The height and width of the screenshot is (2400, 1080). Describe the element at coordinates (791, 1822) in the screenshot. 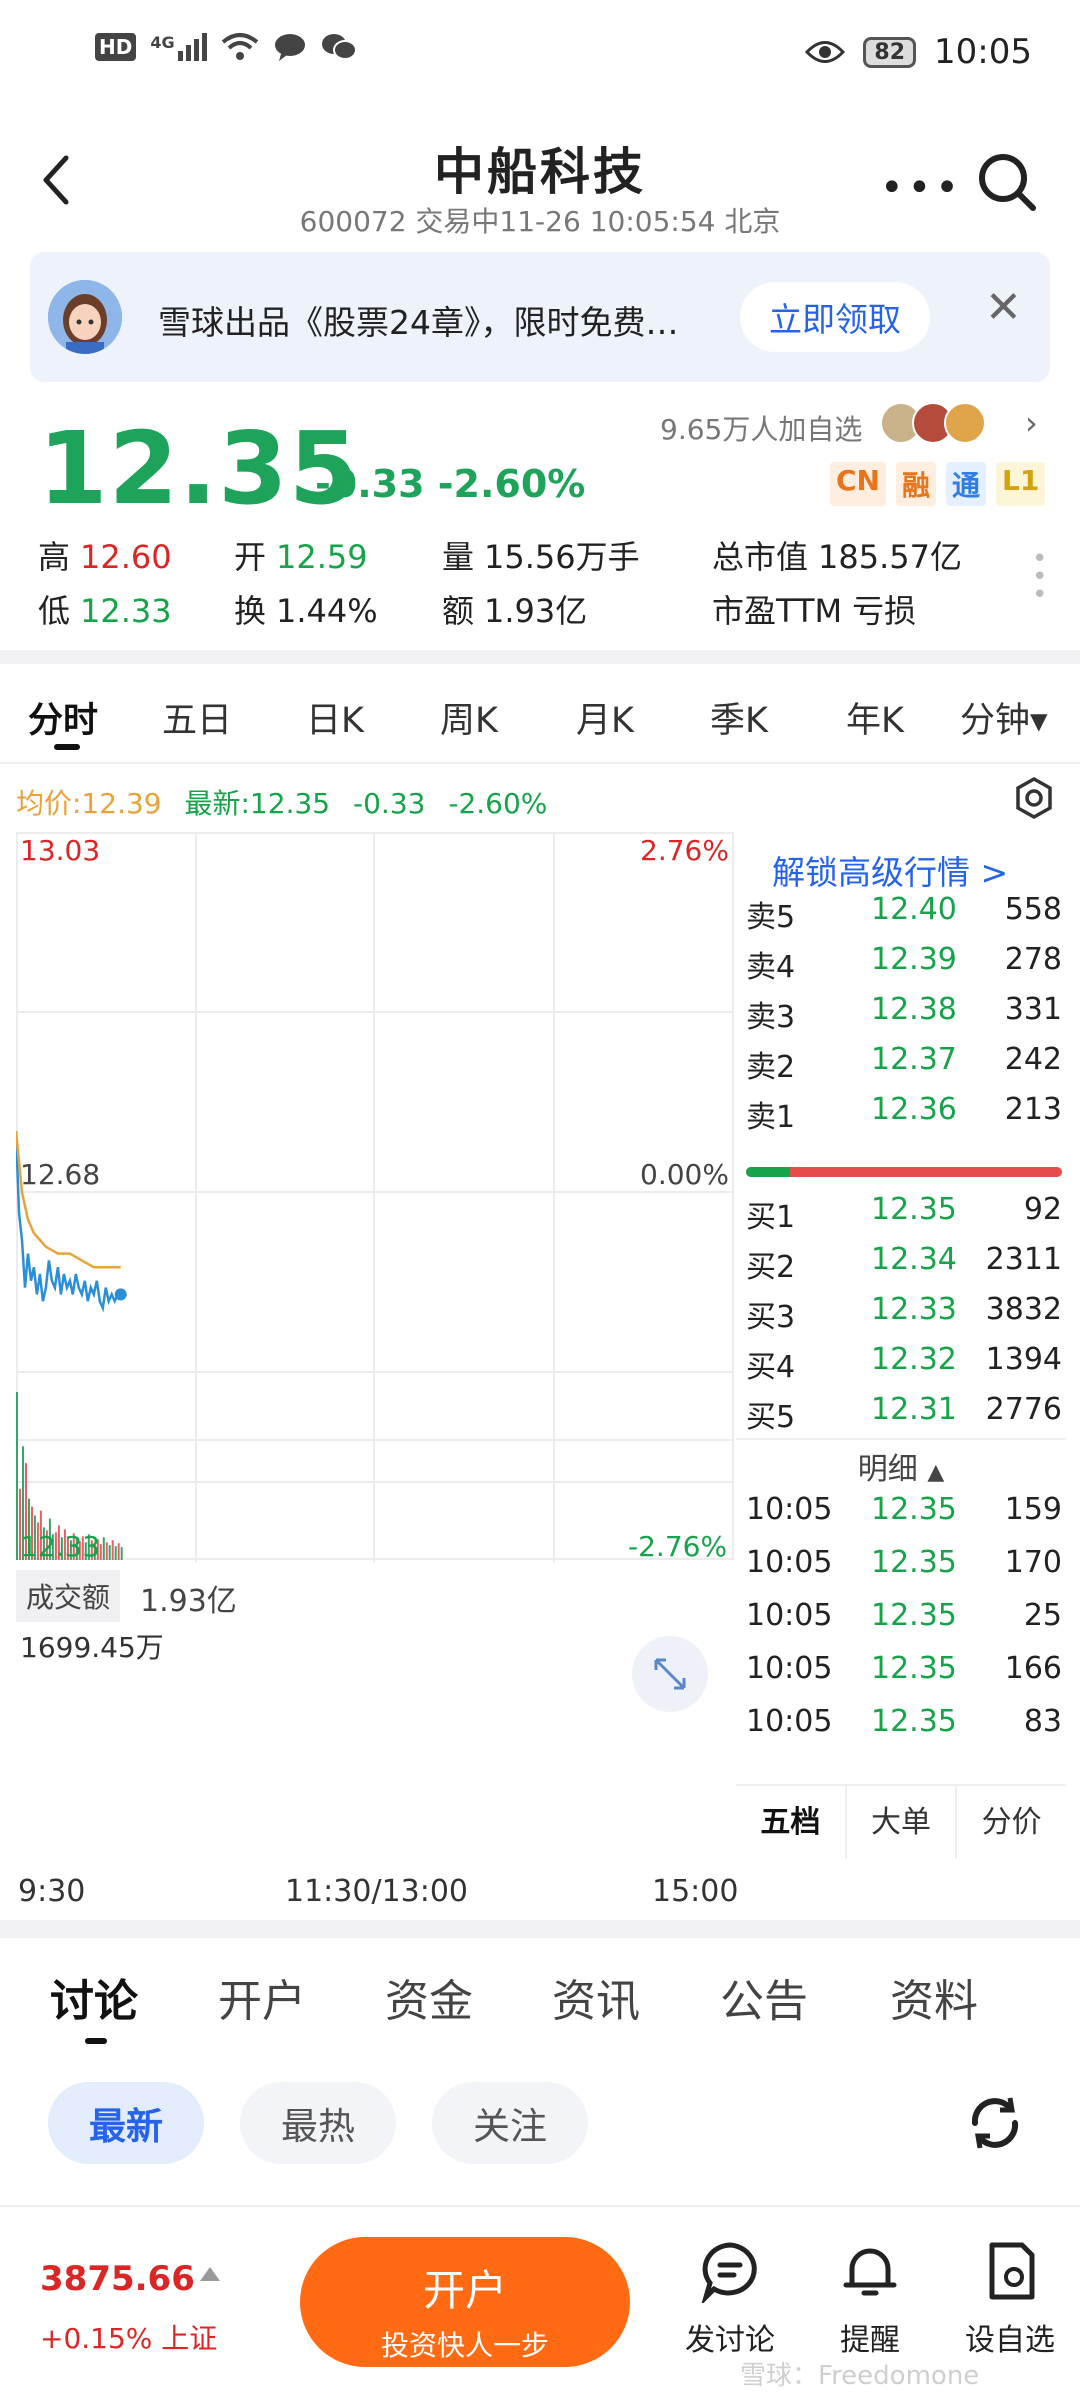

I see `tab-five-levels: 五档` at that location.